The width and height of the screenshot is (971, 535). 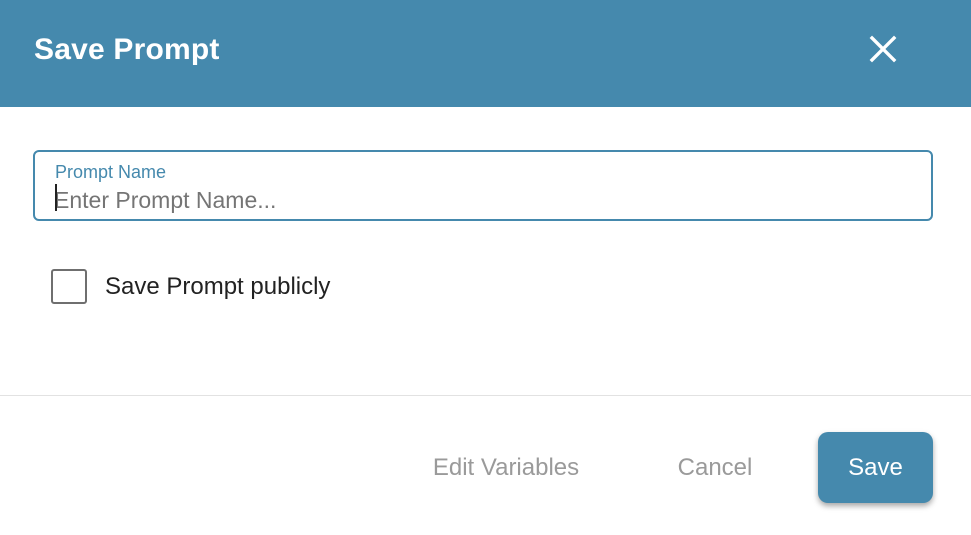 I want to click on save-publicly-option: Save Prompt publicly, so click(x=190, y=286).